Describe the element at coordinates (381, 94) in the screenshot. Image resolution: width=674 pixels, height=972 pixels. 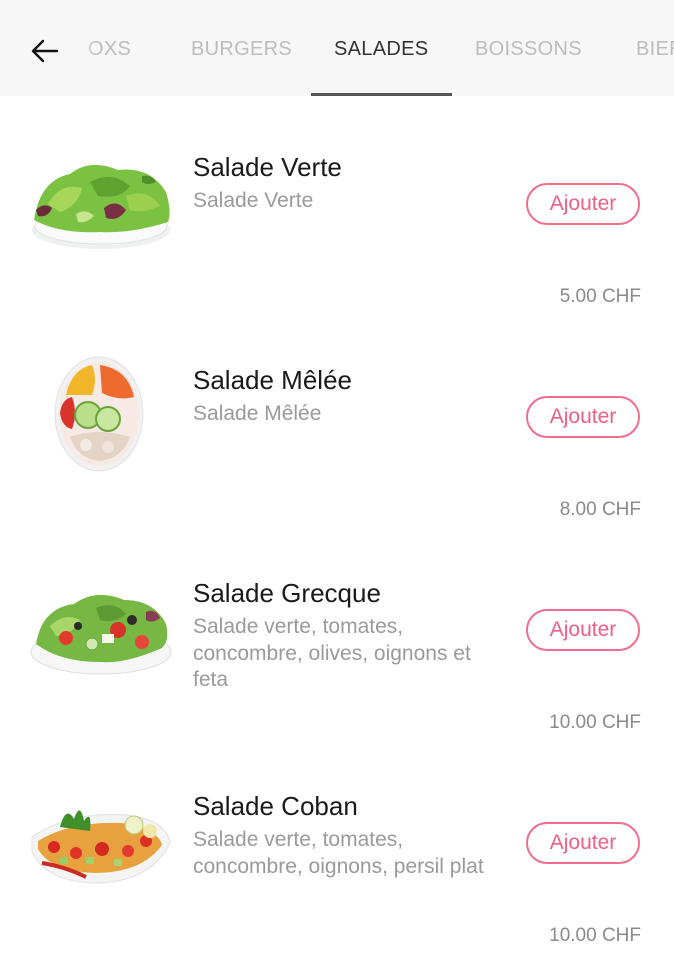
I see `active-tab-indicator` at that location.